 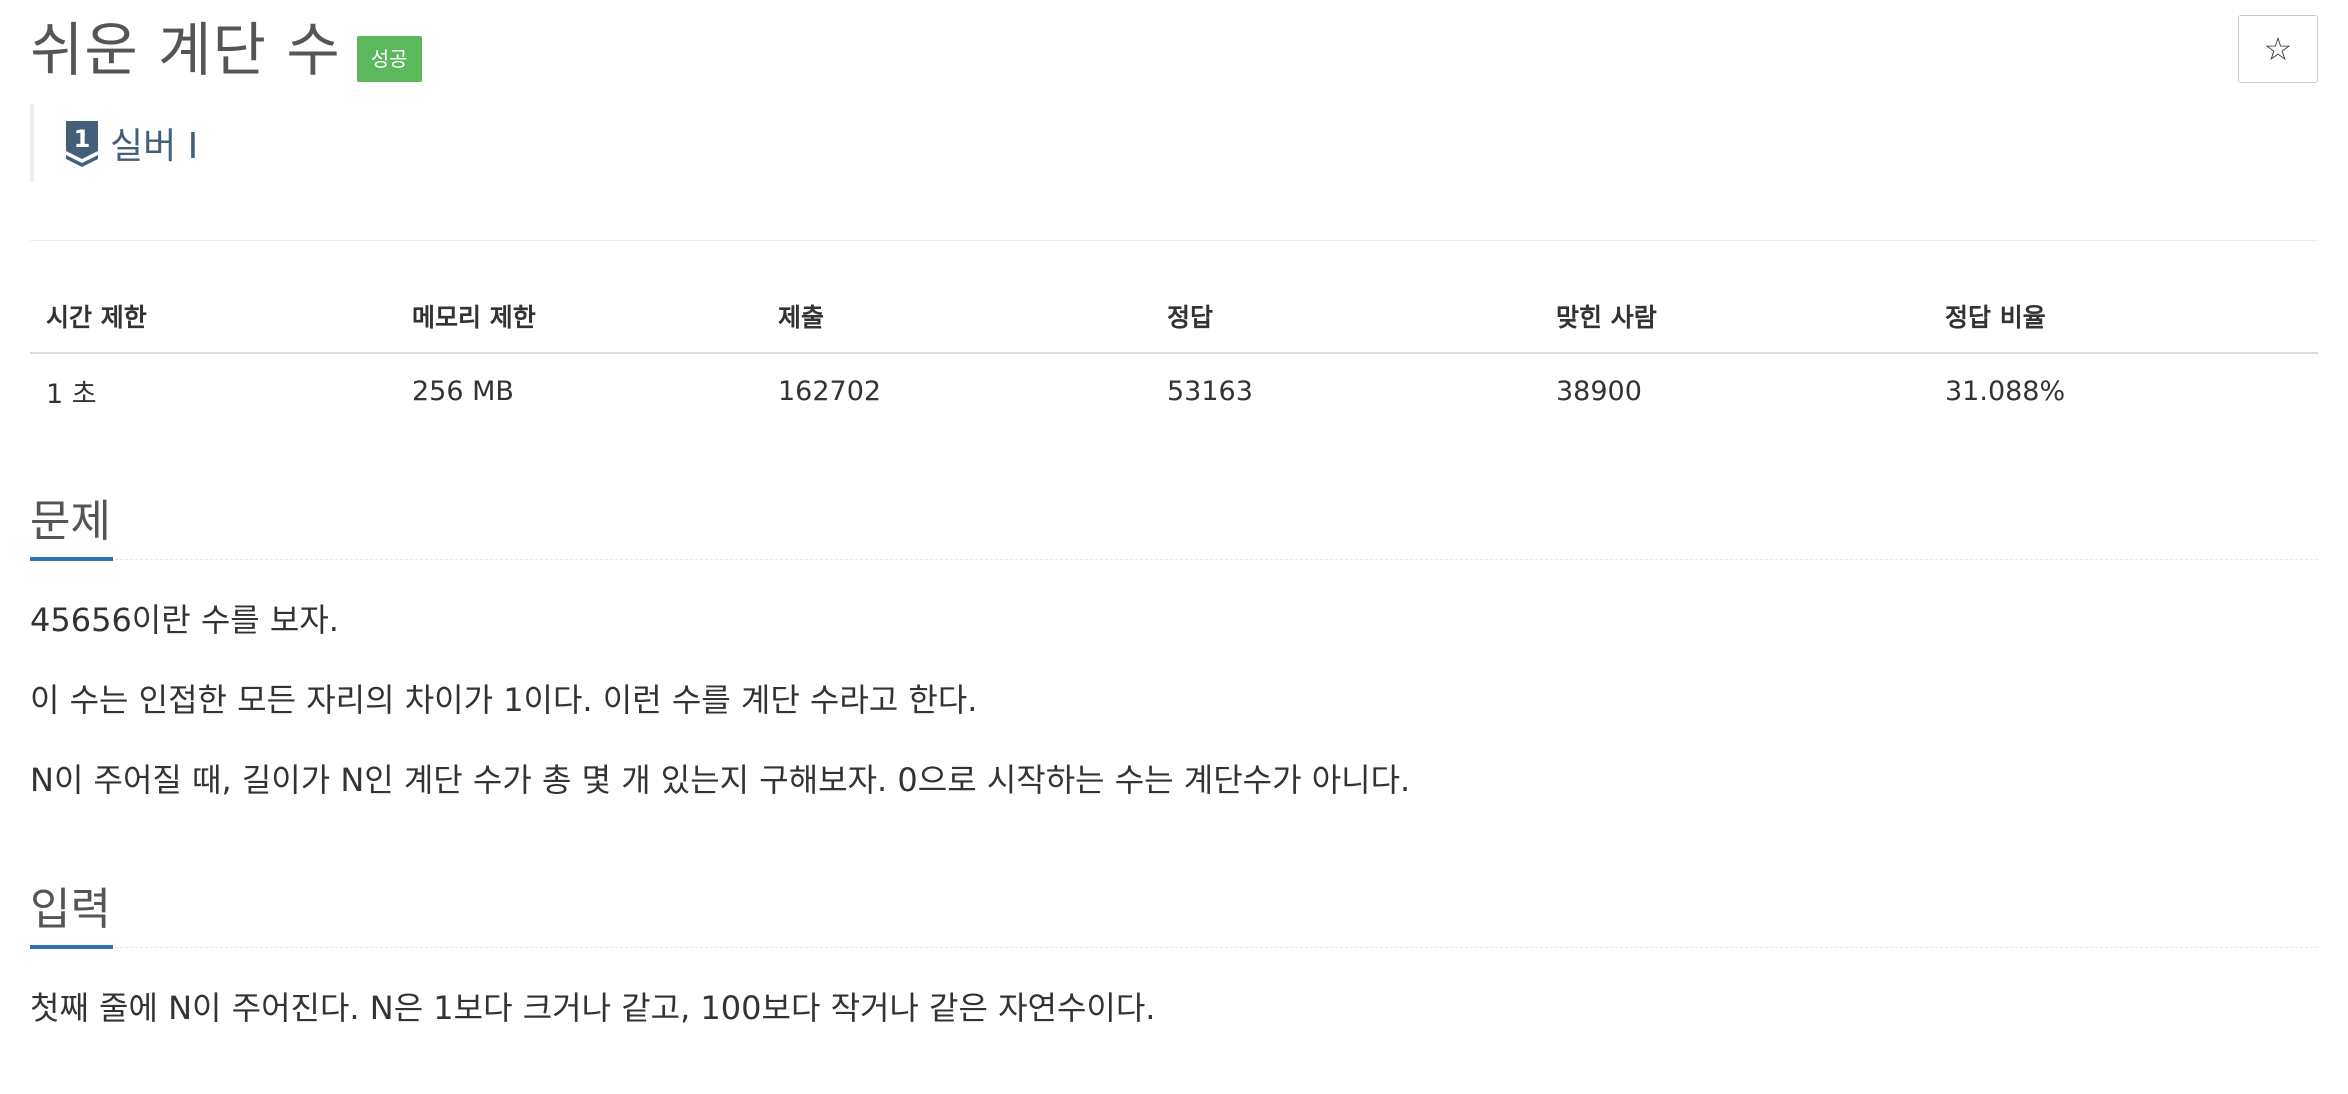 What do you see at coordinates (389, 59) in the screenshot?
I see `result-badge: 성공` at bounding box center [389, 59].